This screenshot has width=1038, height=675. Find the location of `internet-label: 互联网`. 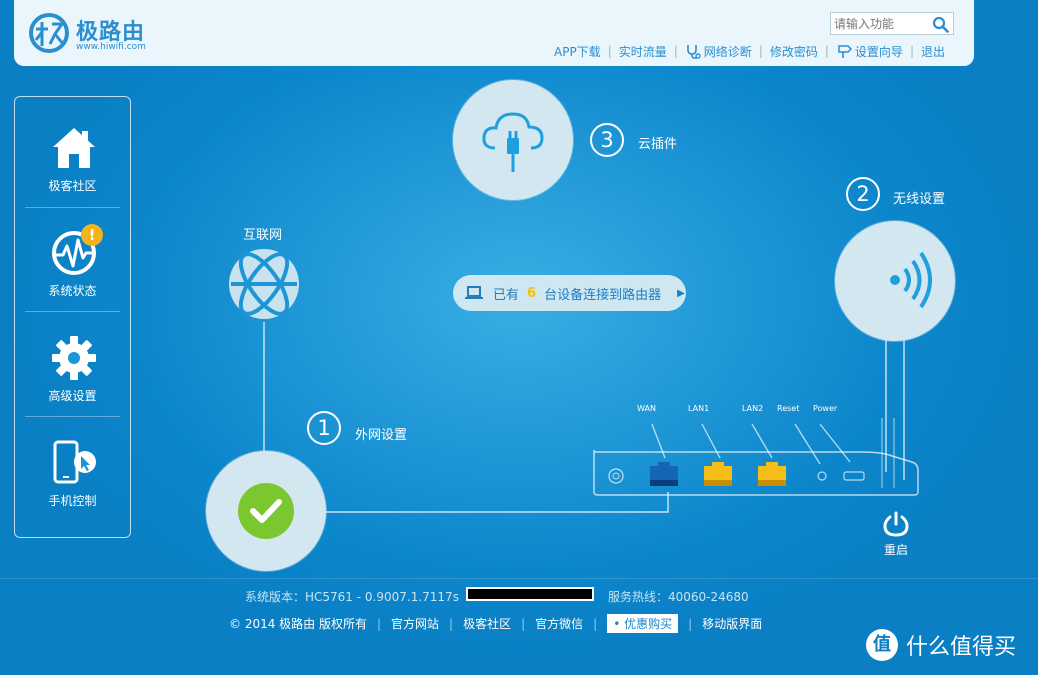

internet-label: 互联网 is located at coordinates (263, 235).